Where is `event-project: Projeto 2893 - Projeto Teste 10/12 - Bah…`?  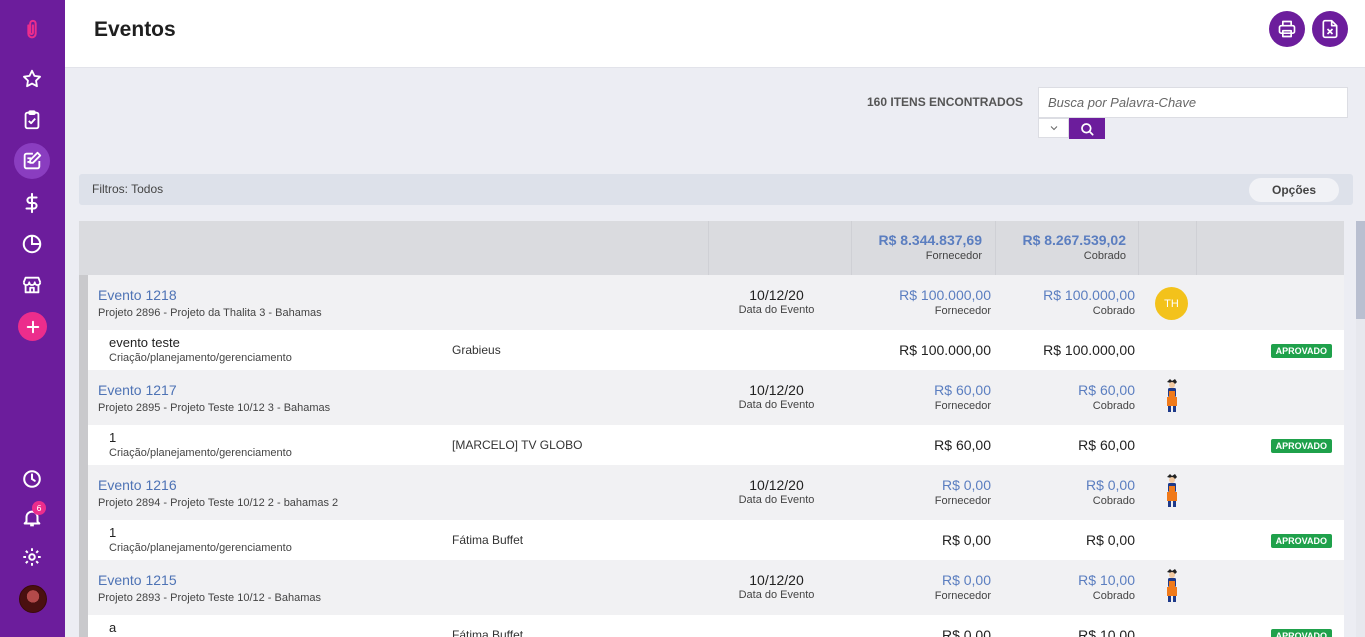
event-project: Projeto 2893 - Projeto Teste 10/12 - Bah… is located at coordinates (209, 598).